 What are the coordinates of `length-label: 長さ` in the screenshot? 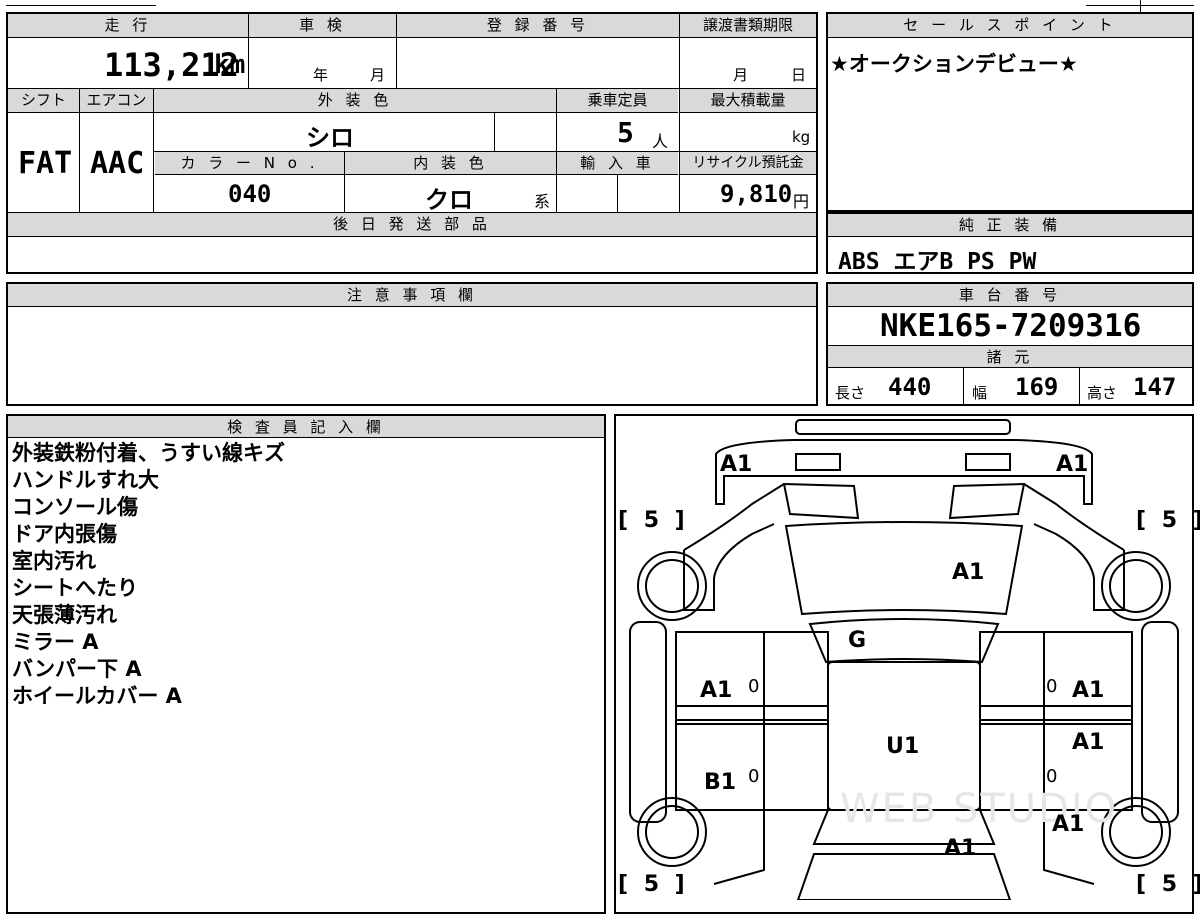 It's located at (850, 393).